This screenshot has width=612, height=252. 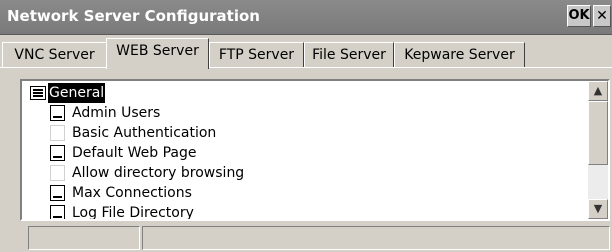 I want to click on chevron-down-icon: ▼, so click(x=598, y=208).